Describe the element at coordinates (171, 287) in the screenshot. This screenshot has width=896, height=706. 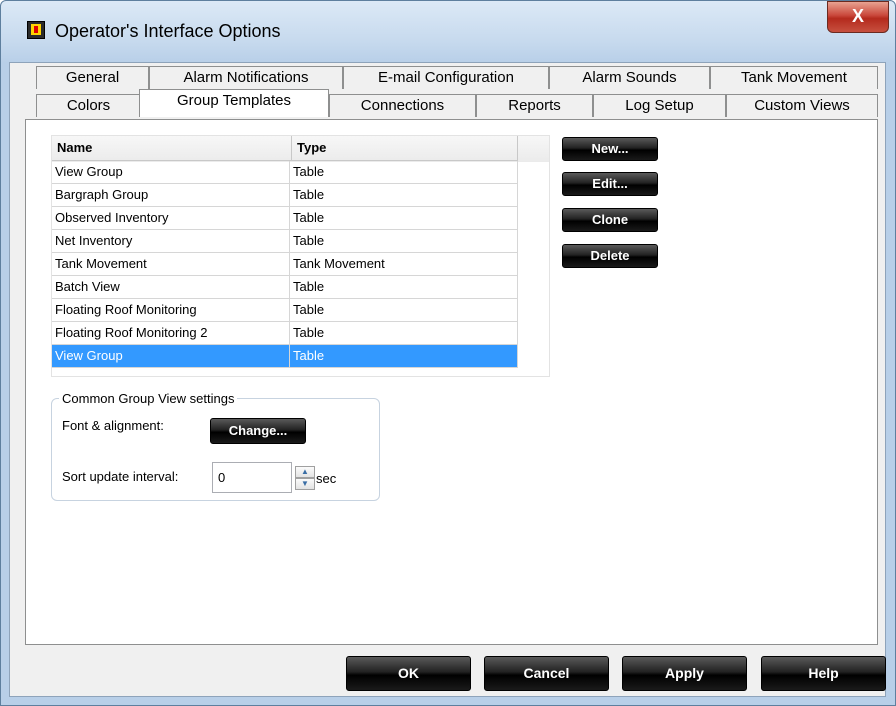
I see `list-item-name: Batch View` at that location.